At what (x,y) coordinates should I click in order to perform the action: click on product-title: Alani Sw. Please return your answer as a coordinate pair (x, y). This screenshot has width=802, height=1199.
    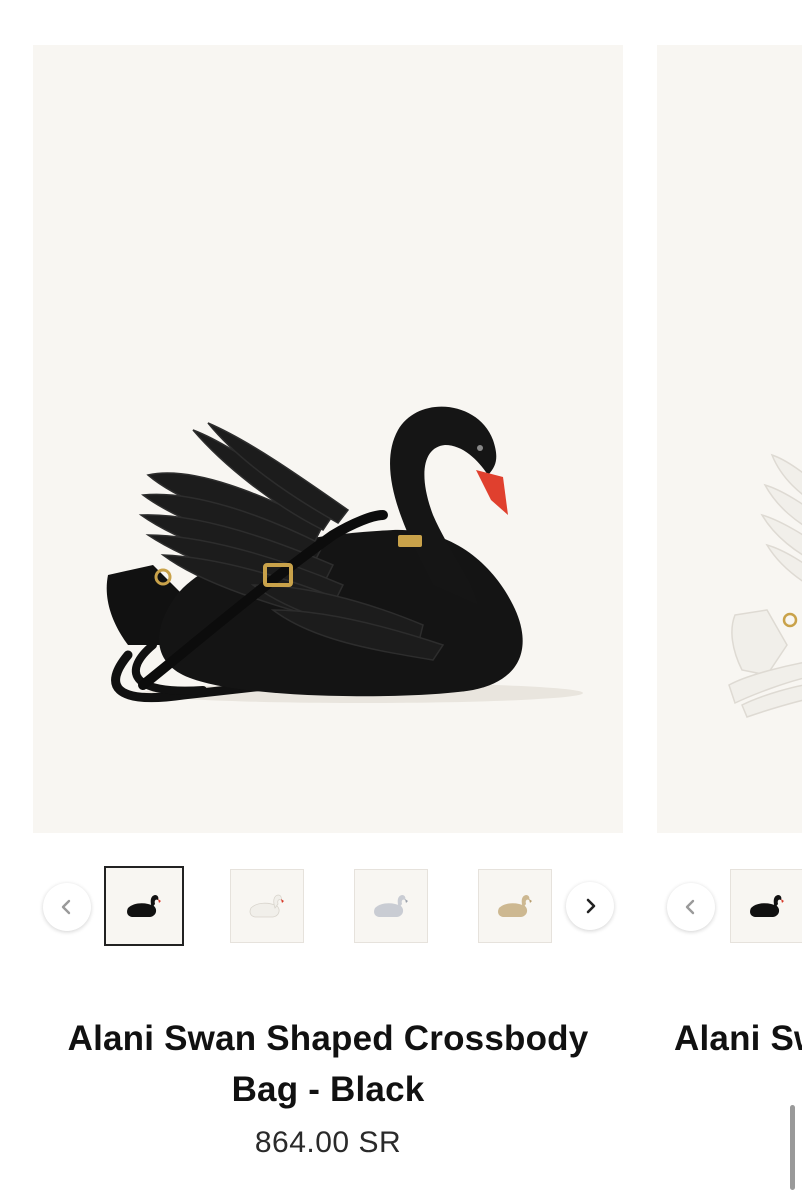
    Looking at the image, I should click on (738, 1038).